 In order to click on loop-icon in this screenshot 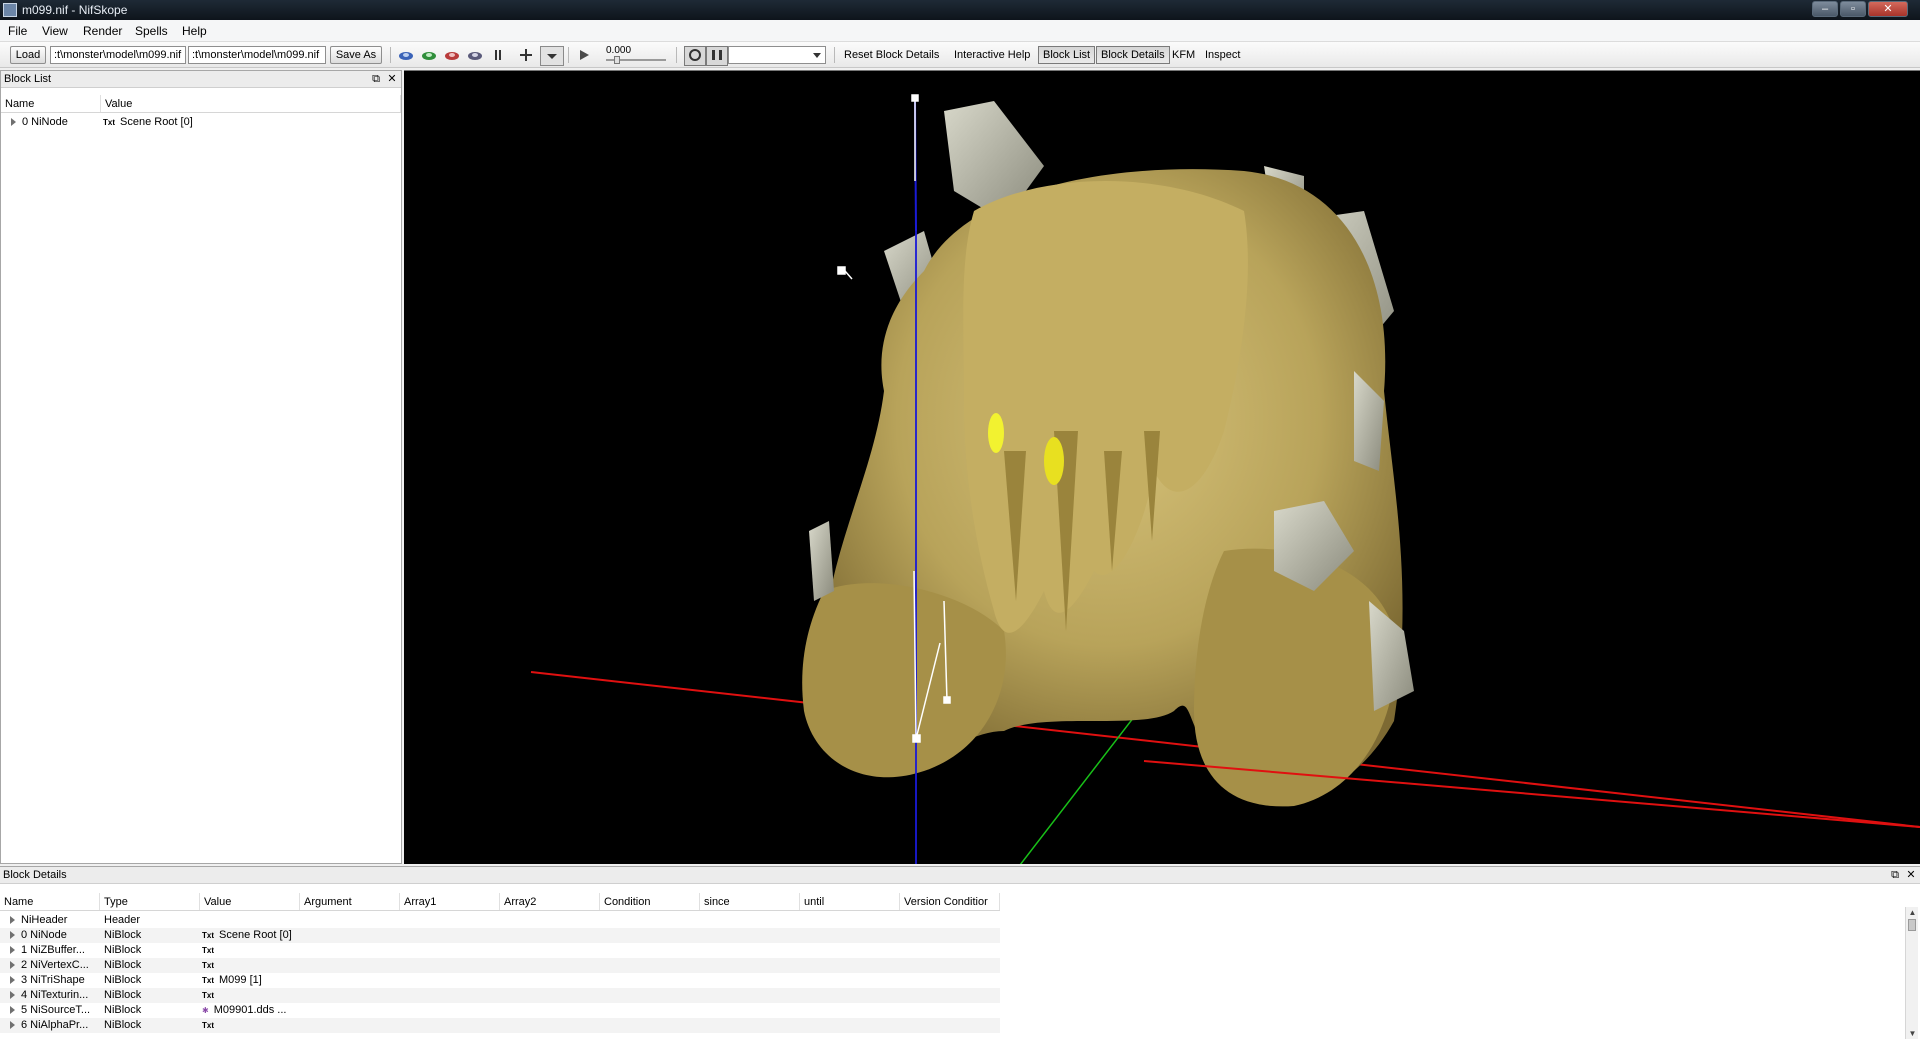, I will do `click(695, 56)`.